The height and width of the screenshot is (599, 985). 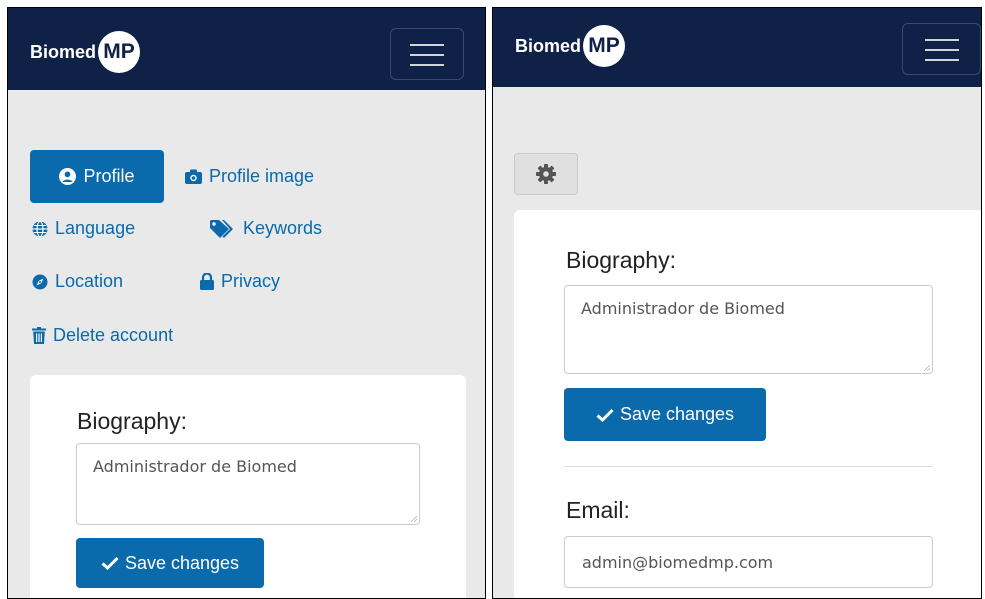 I want to click on tab-privacy: Privacy, so click(x=240, y=281).